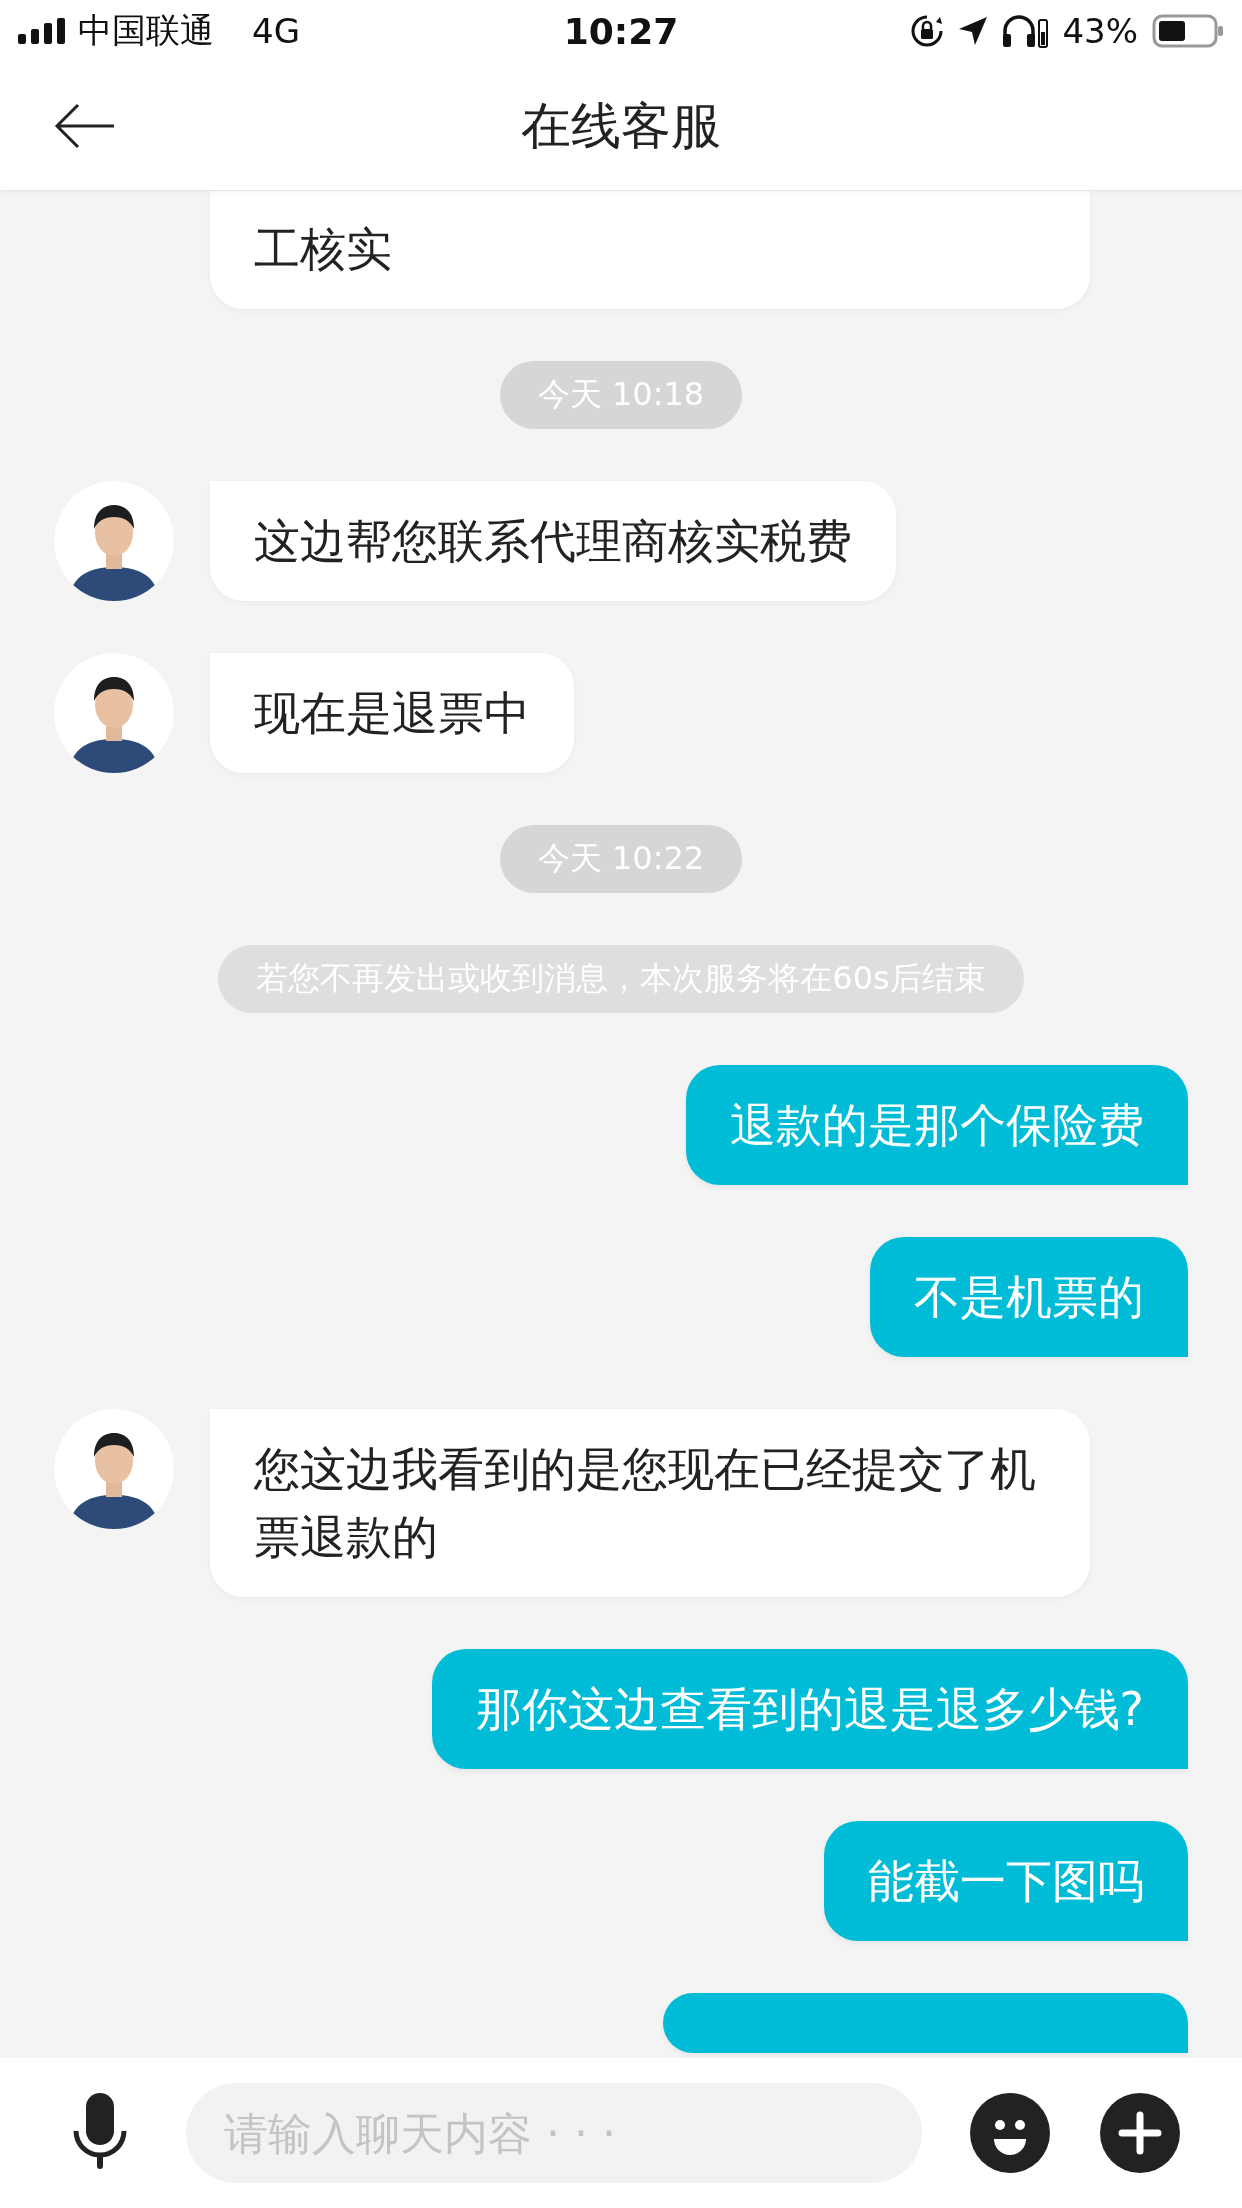 Image resolution: width=1242 pixels, height=2208 pixels. What do you see at coordinates (85, 126) in the screenshot?
I see `back-arrow-icon` at bounding box center [85, 126].